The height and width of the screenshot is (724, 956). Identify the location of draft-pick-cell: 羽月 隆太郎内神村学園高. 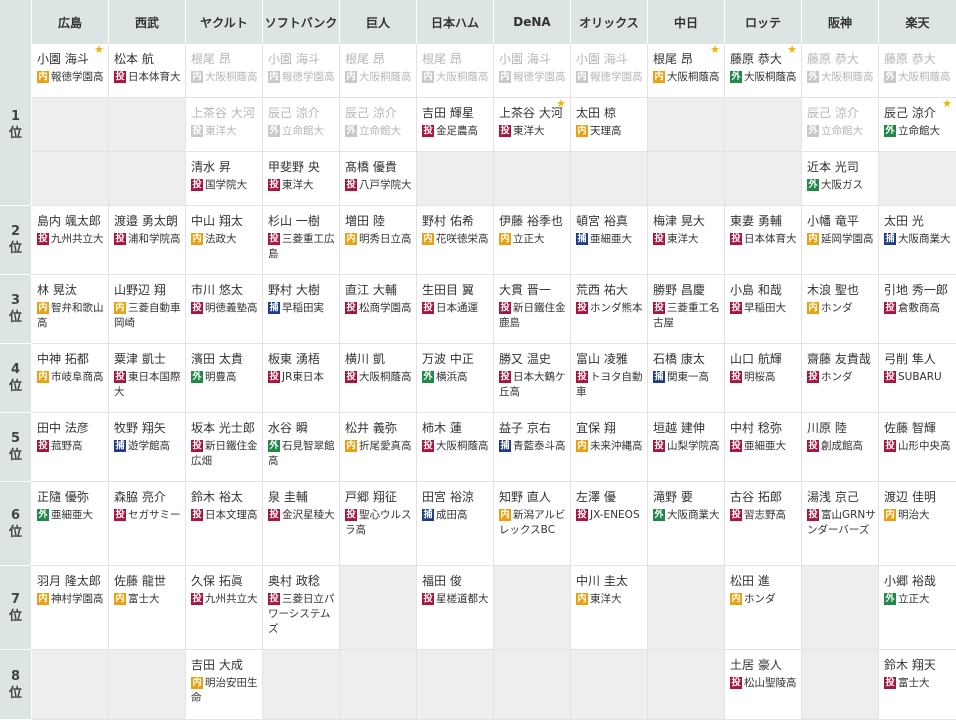
(70, 608).